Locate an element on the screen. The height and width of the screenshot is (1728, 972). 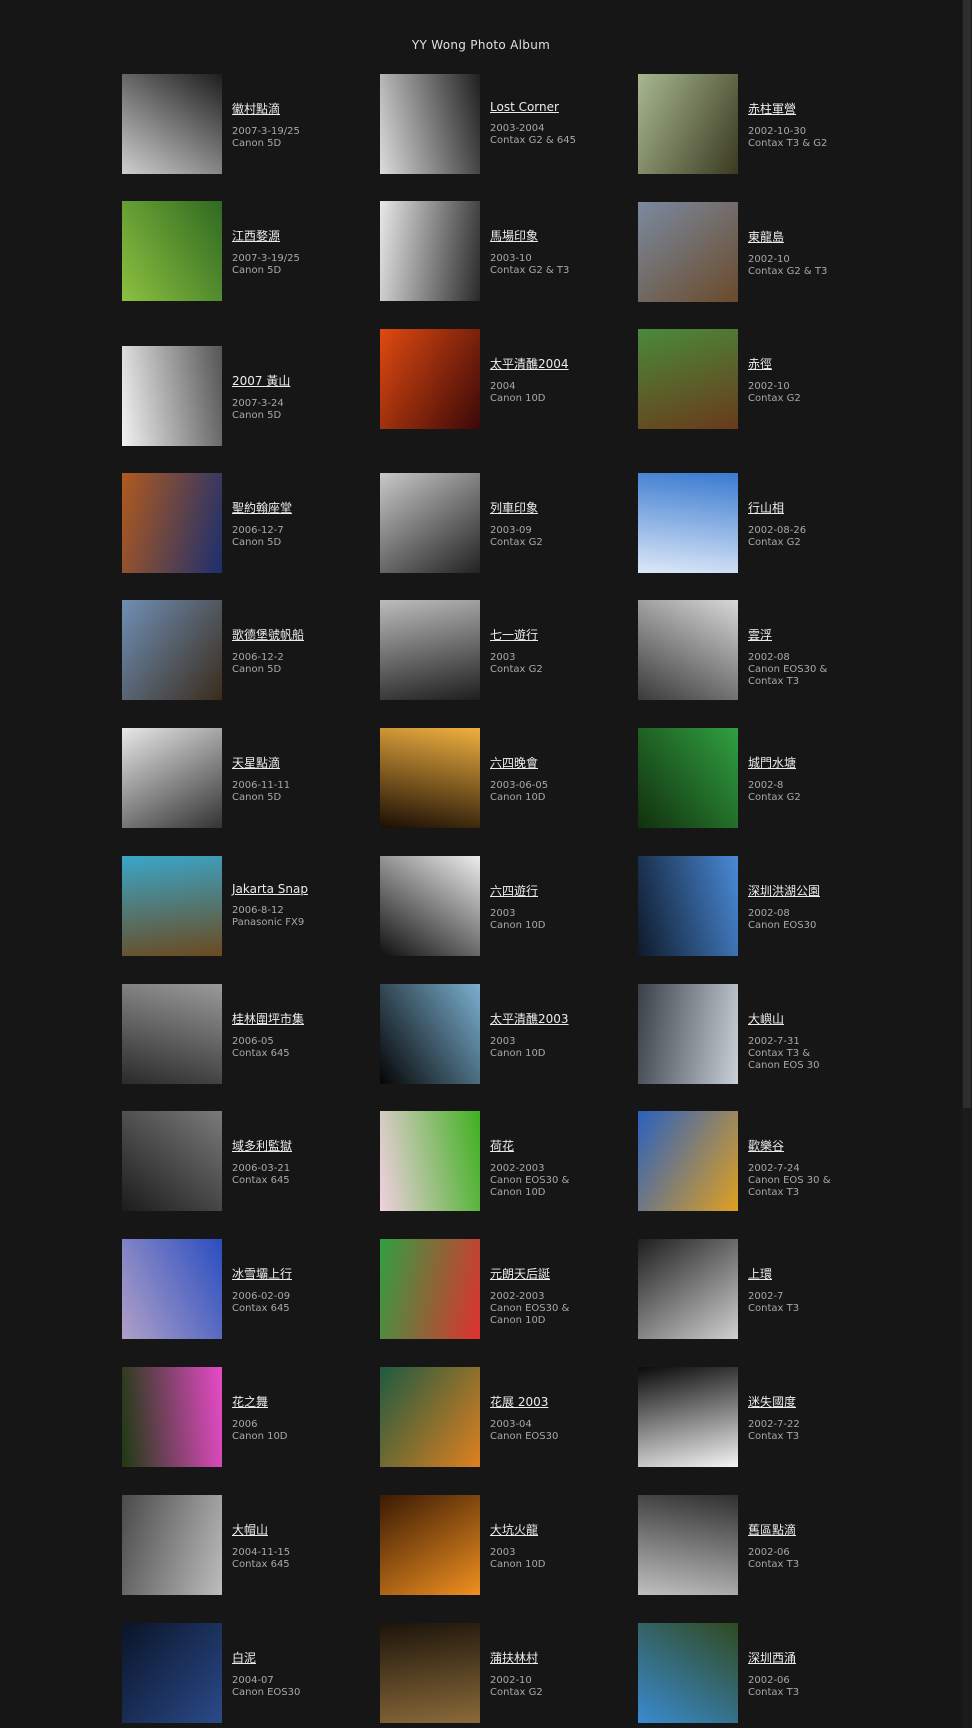
album-title-link: 六四遊行 is located at coordinates (555, 890).